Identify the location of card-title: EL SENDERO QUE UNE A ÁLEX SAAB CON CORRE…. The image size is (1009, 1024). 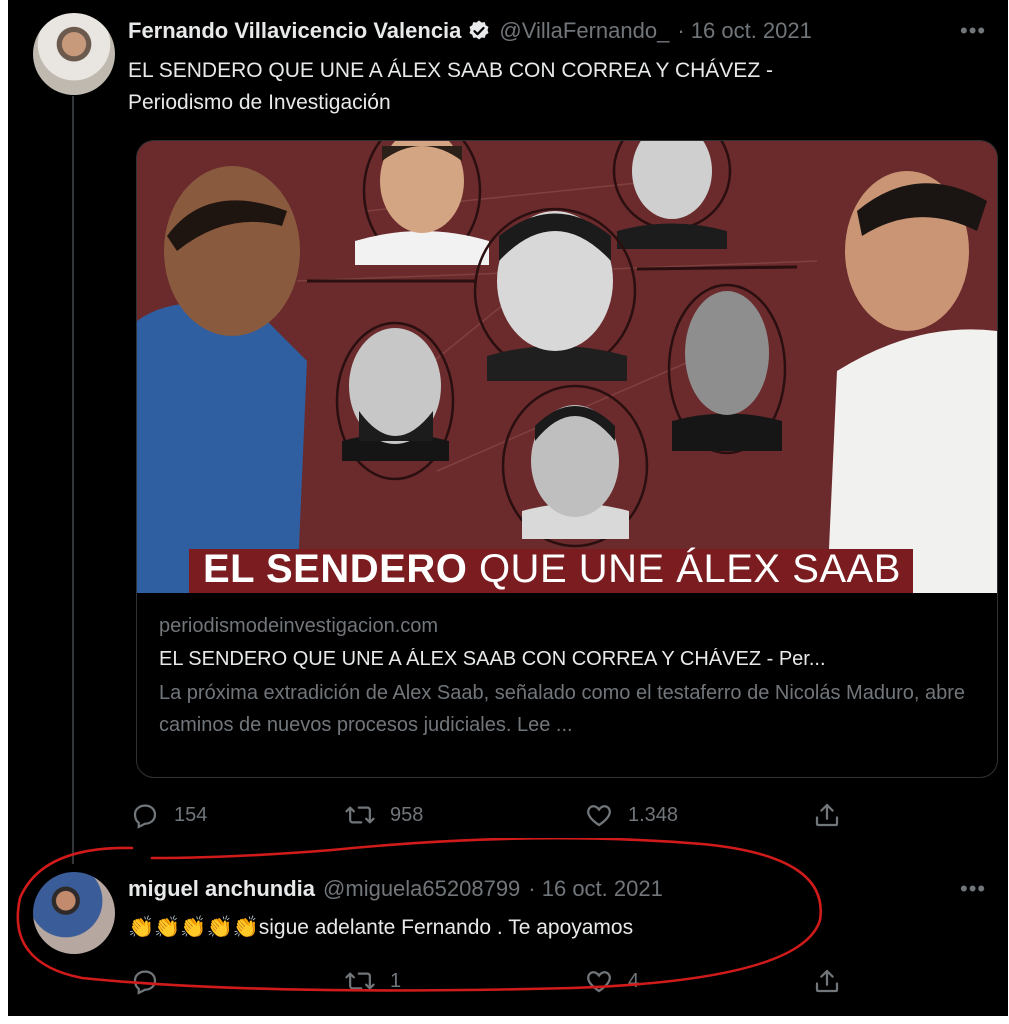
(492, 659).